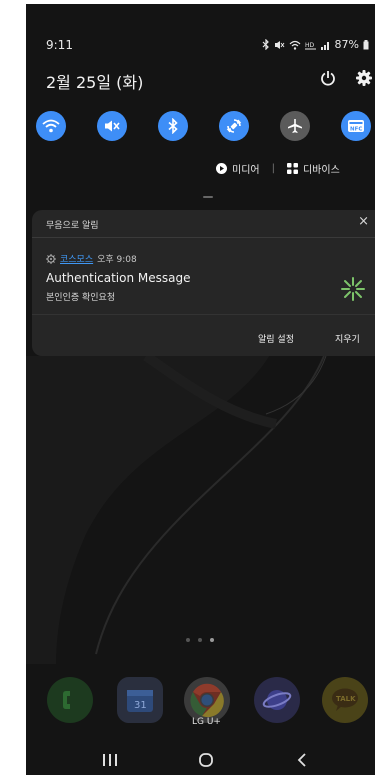  I want to click on phone-app-icon, so click(70, 700).